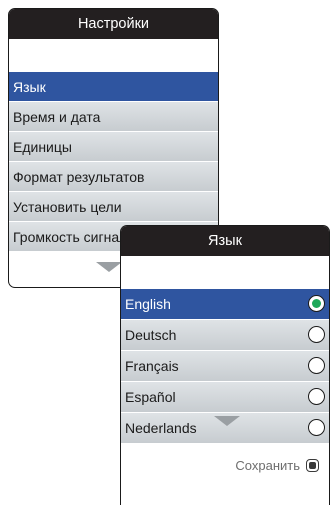 The height and width of the screenshot is (505, 331). What do you see at coordinates (150, 397) in the screenshot?
I see `language-option-label: Español` at bounding box center [150, 397].